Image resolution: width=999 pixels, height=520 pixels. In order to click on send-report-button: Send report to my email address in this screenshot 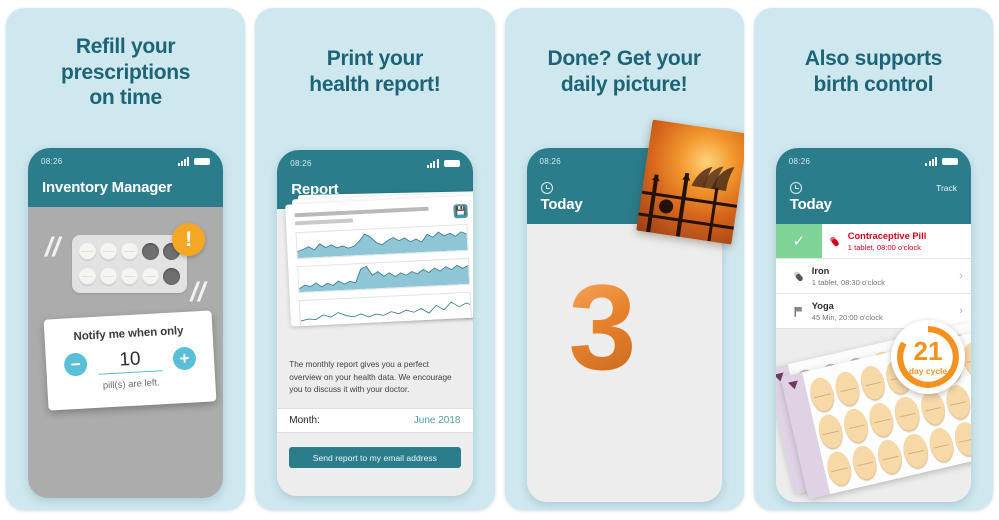, I will do `click(375, 457)`.